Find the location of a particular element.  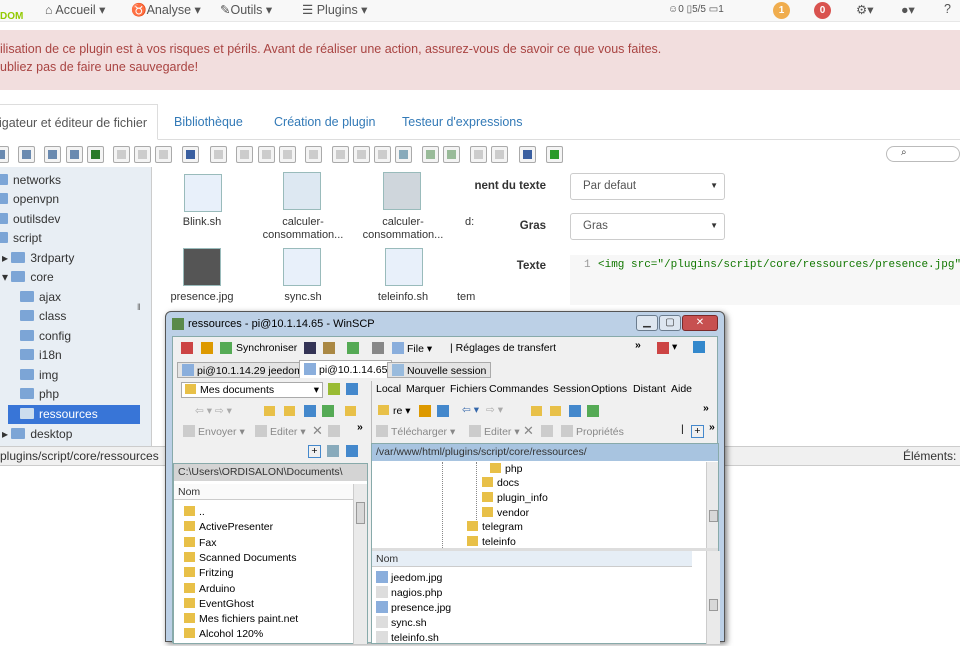

list-item: Alcohol 120% is located at coordinates (223, 634).